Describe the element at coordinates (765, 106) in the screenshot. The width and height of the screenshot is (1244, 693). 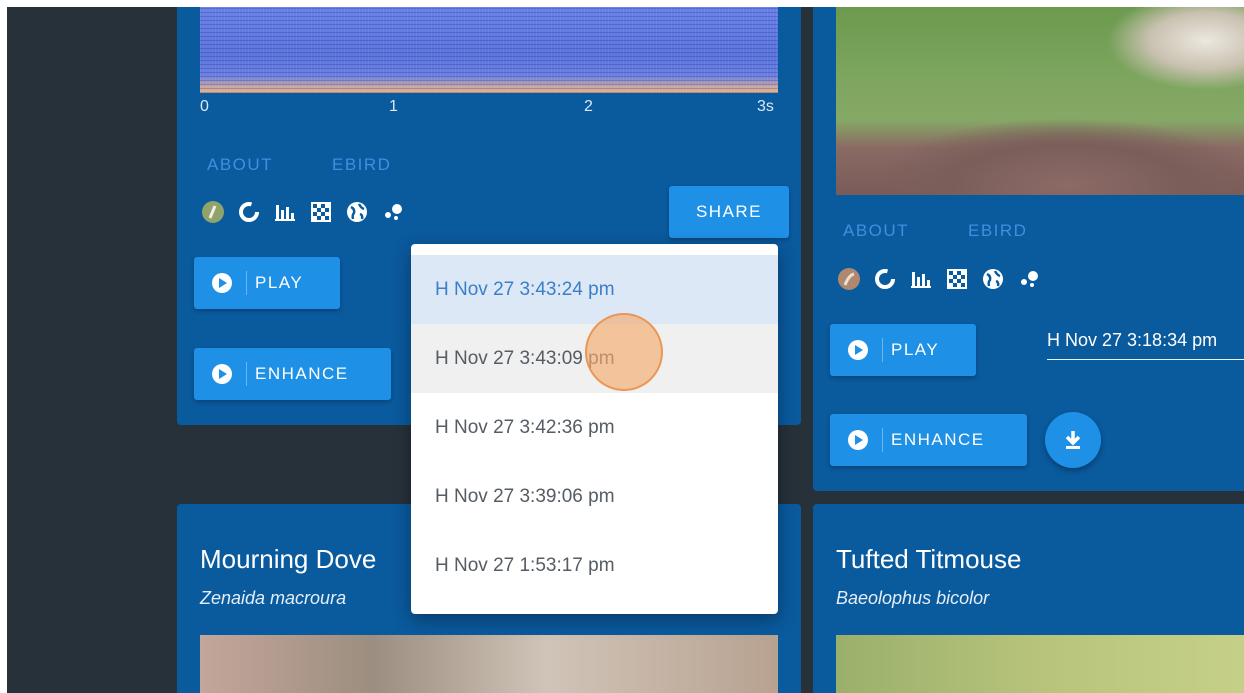
I see `axis-tick: 3s` at that location.